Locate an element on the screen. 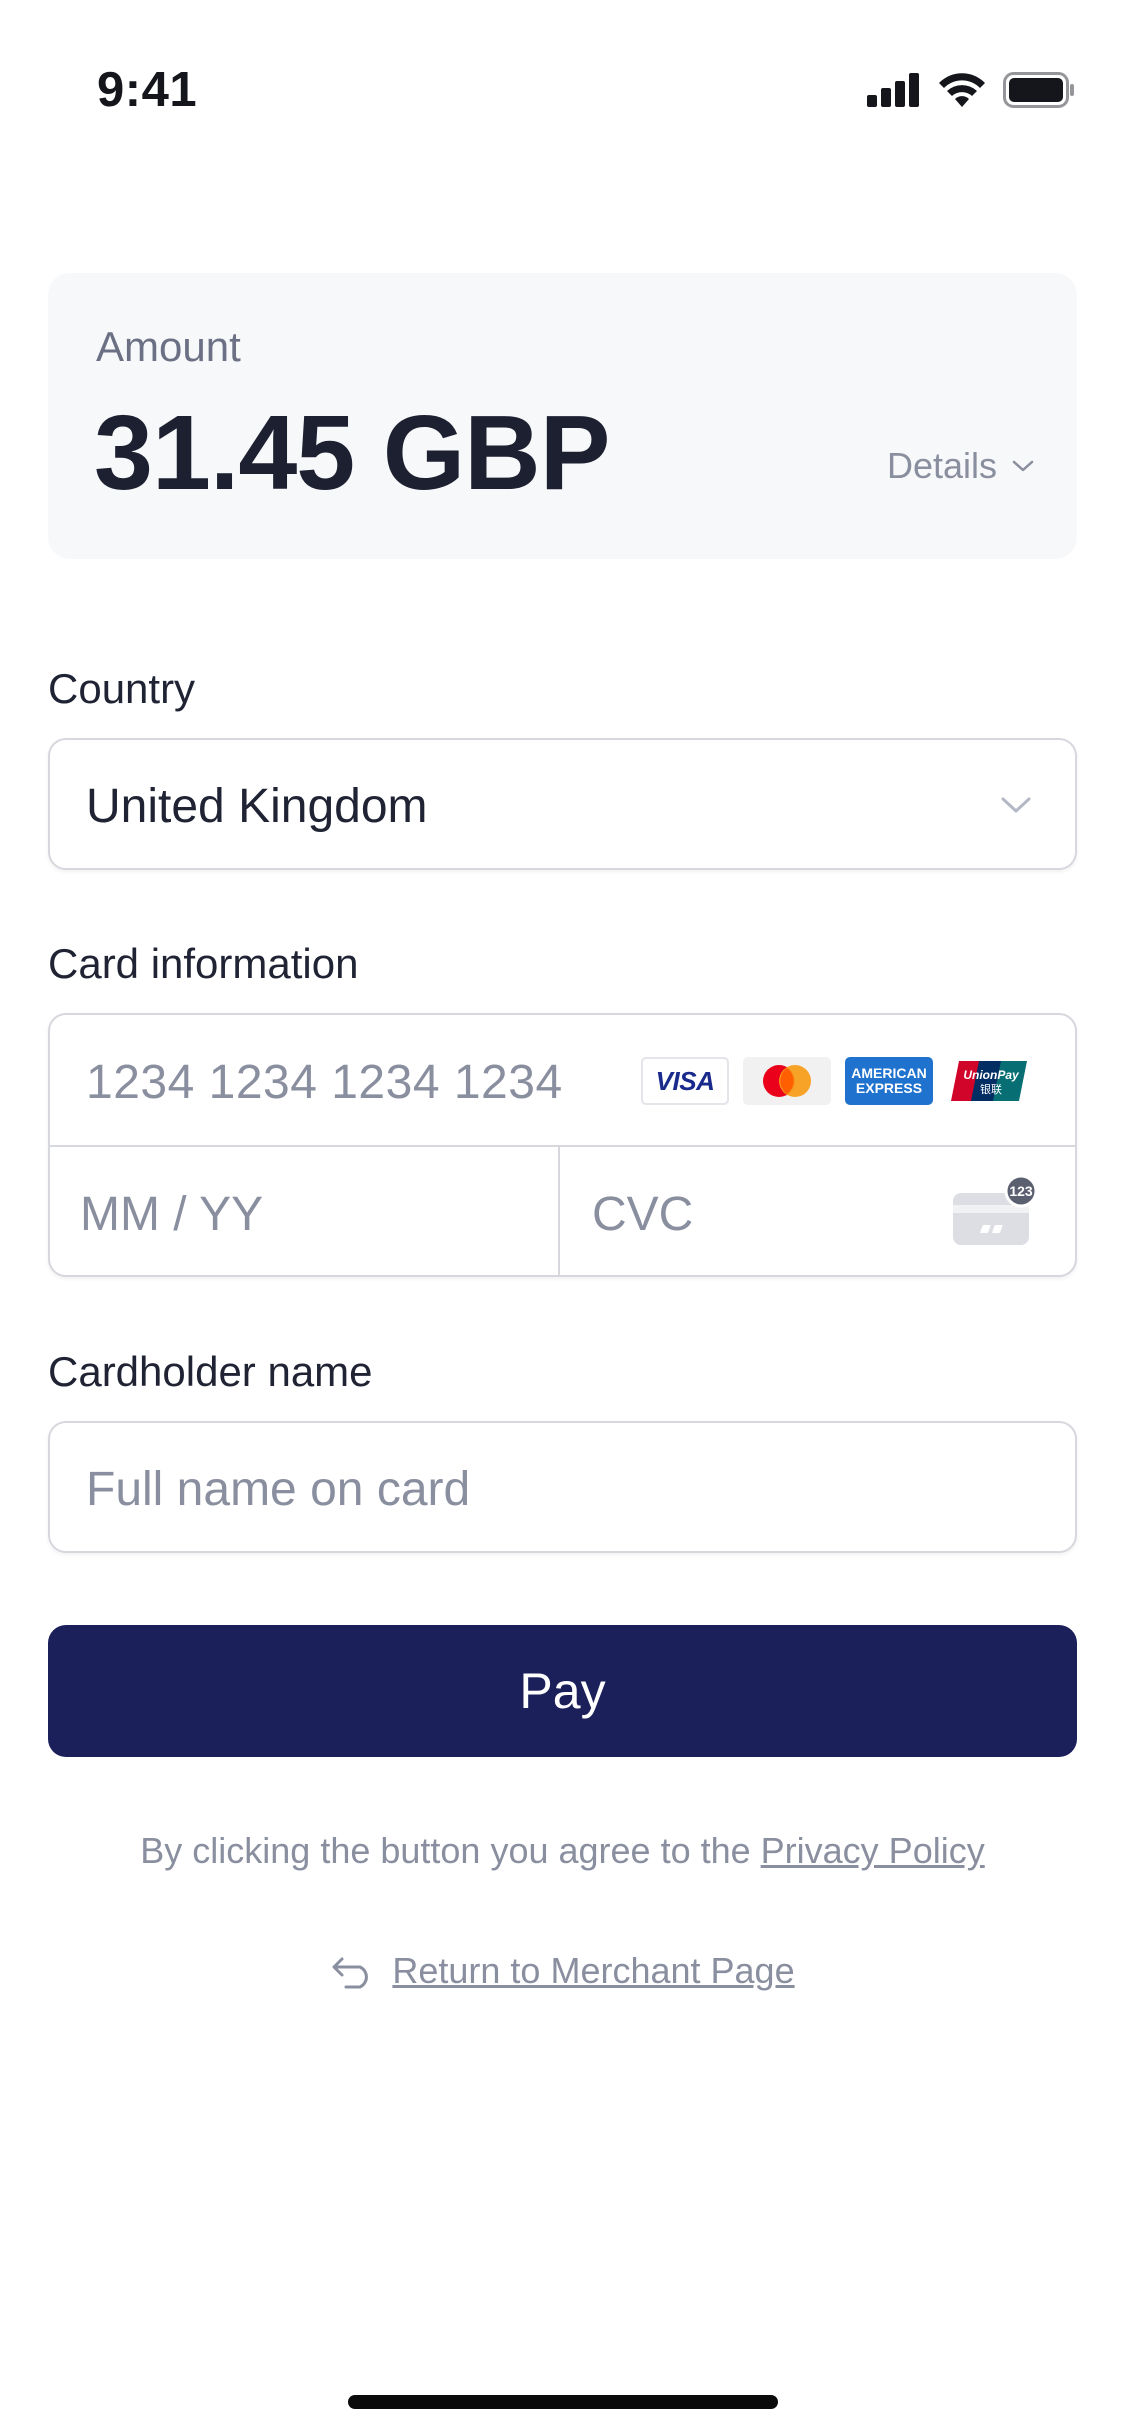  amount-card: Amount 31.45 GBP Details is located at coordinates (562, 416).